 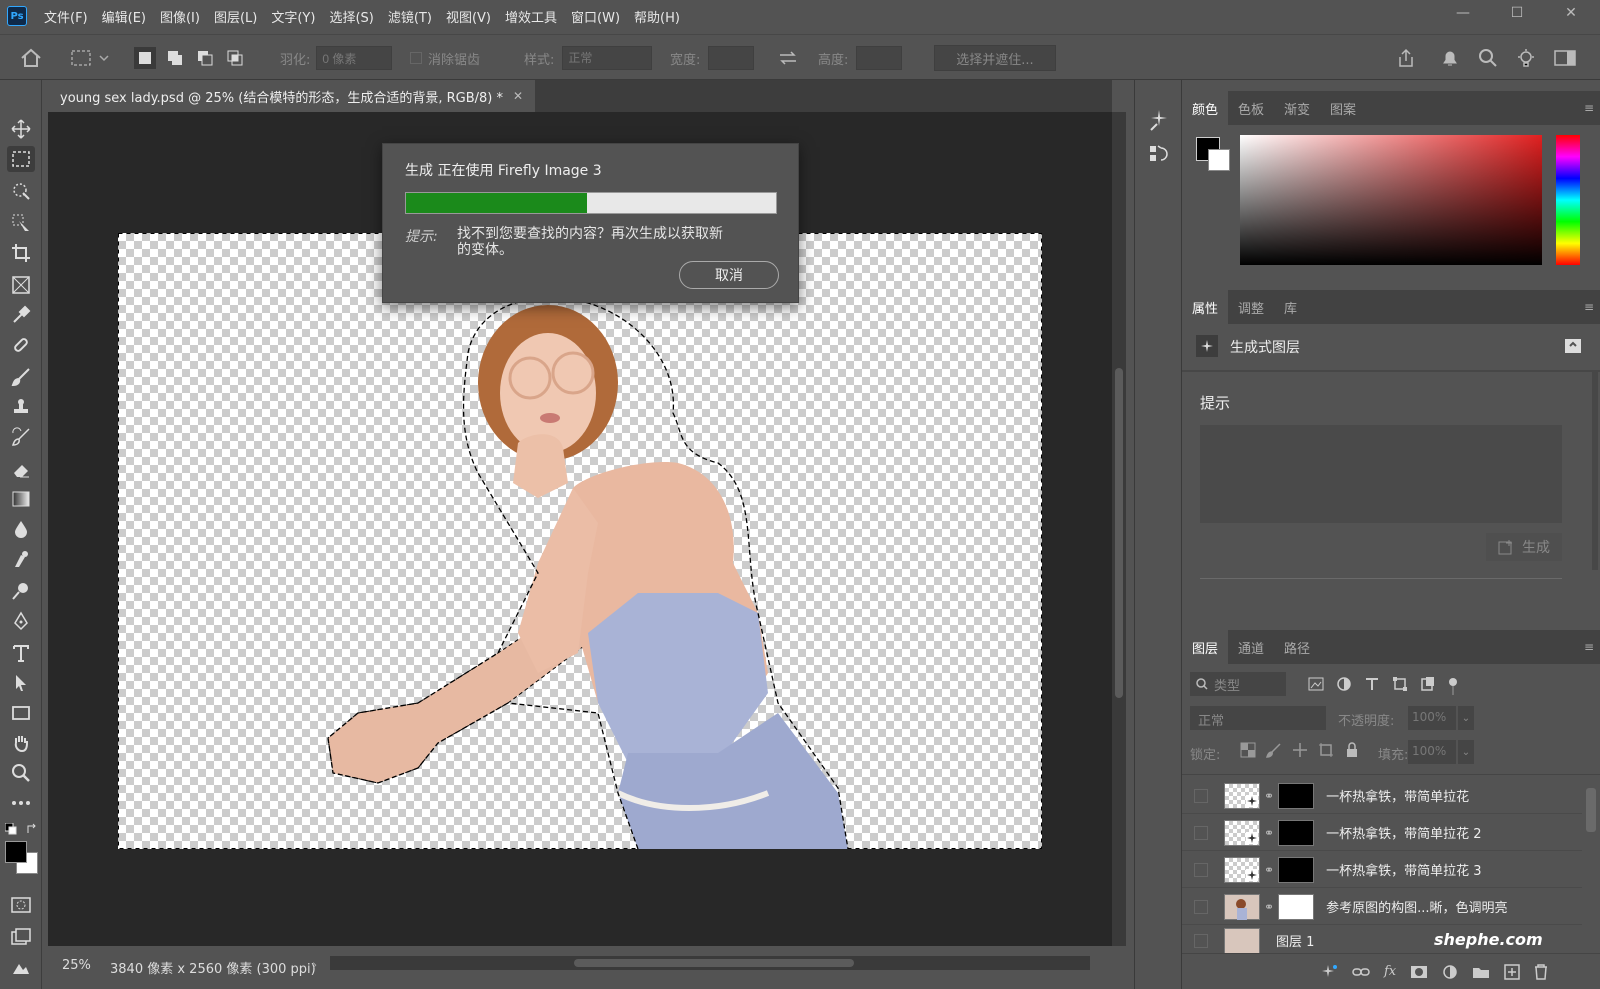 I want to click on layers-scrollbar, so click(x=1591, y=810).